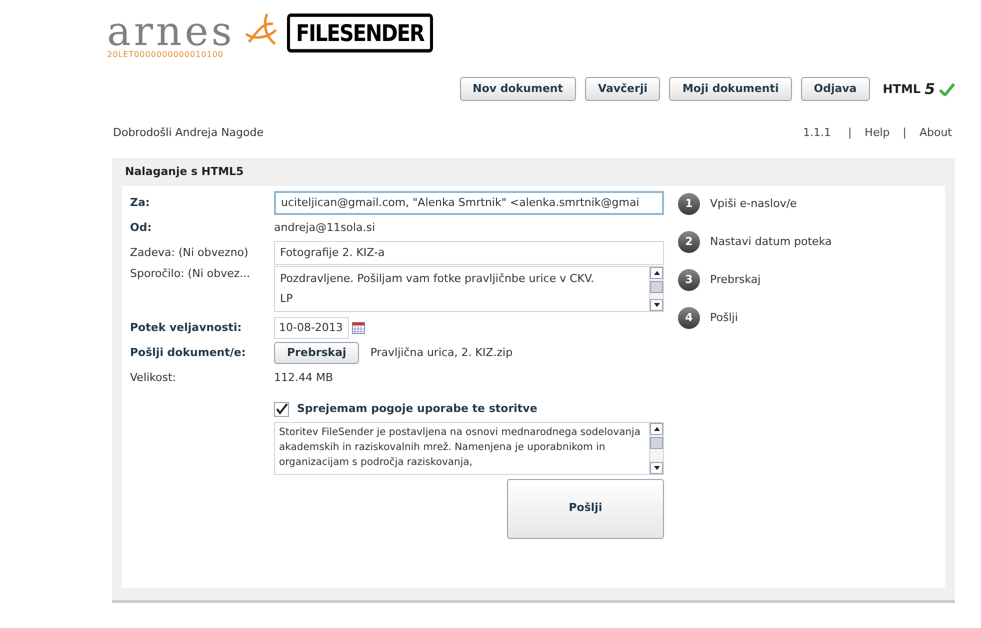  I want to click on html5-mark: 5, so click(929, 89).